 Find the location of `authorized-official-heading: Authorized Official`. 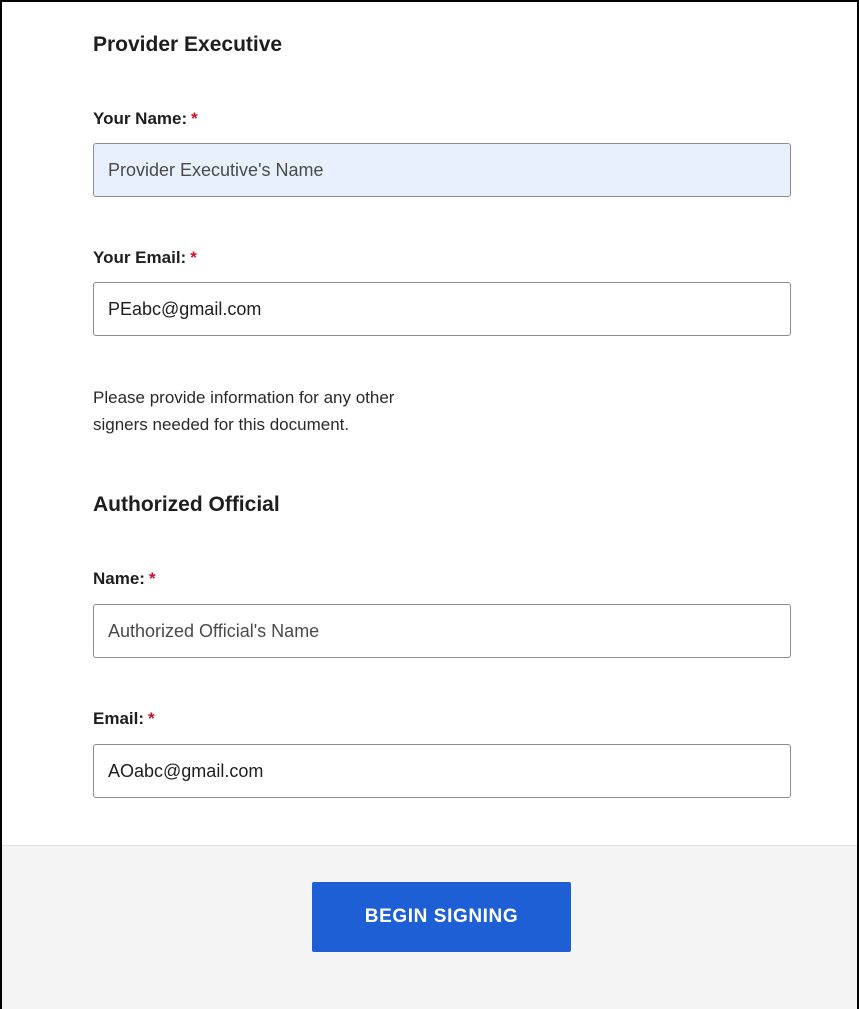

authorized-official-heading: Authorized Official is located at coordinates (186, 504).